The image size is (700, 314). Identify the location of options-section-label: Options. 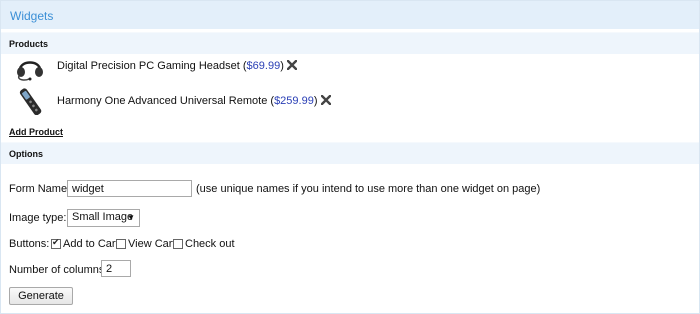
(26, 154).